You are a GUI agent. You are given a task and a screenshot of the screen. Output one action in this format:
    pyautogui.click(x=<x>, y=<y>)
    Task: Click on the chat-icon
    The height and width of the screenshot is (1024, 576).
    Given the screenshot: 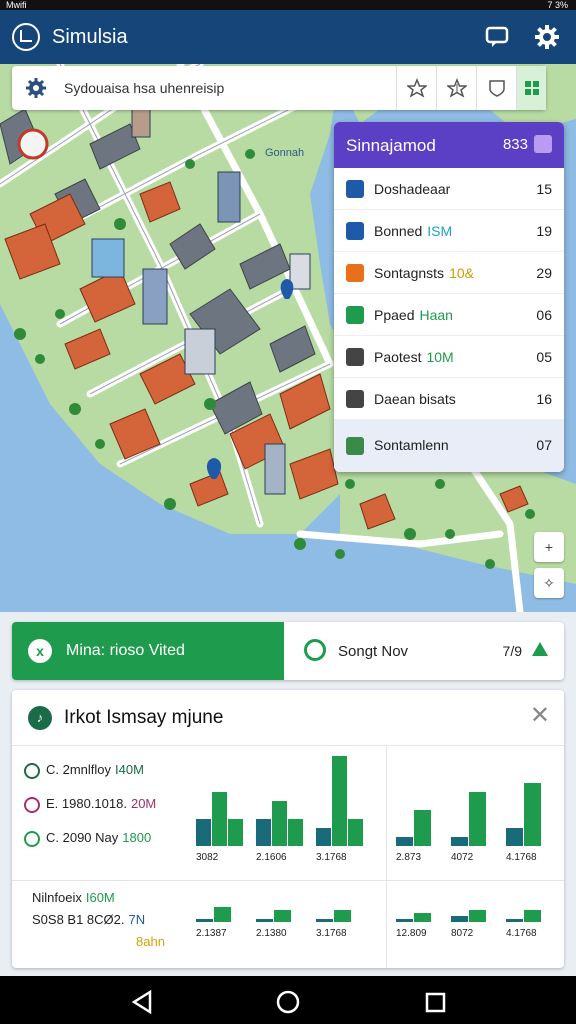 What is the action you would take?
    pyautogui.click(x=497, y=37)
    